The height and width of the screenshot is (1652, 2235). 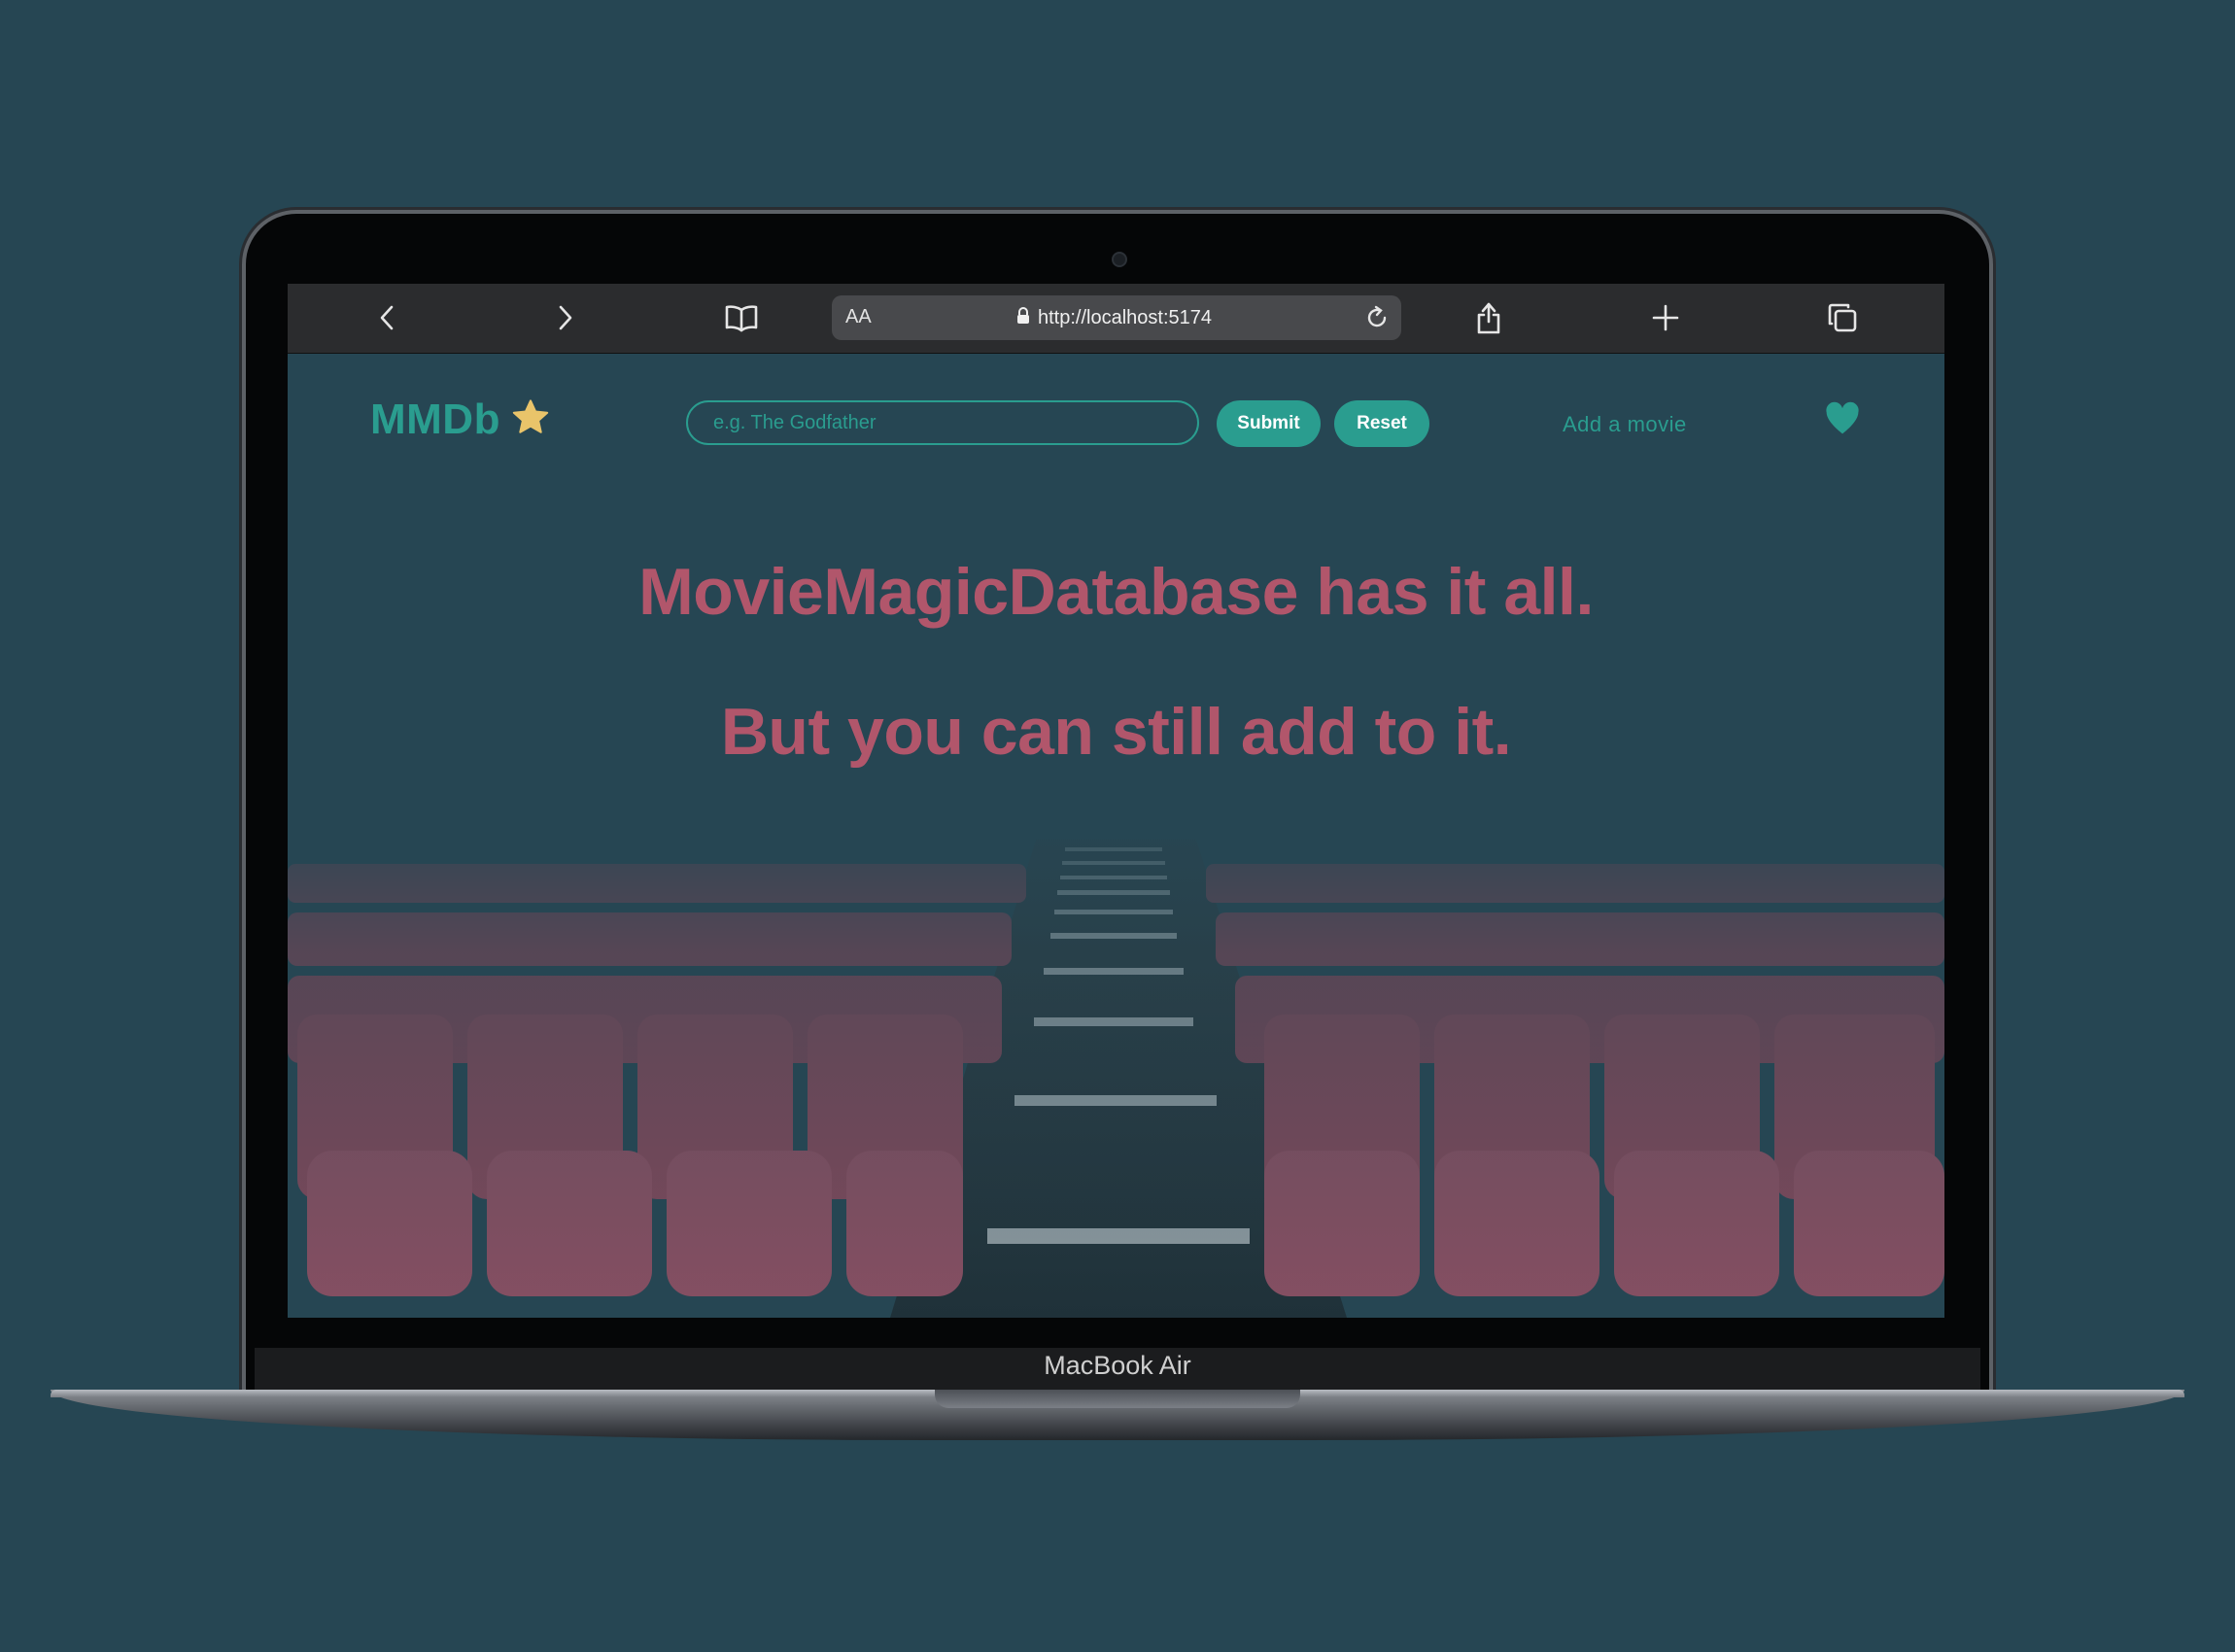 I want to click on hero-subheadline: But you can still add to it., so click(x=1116, y=732).